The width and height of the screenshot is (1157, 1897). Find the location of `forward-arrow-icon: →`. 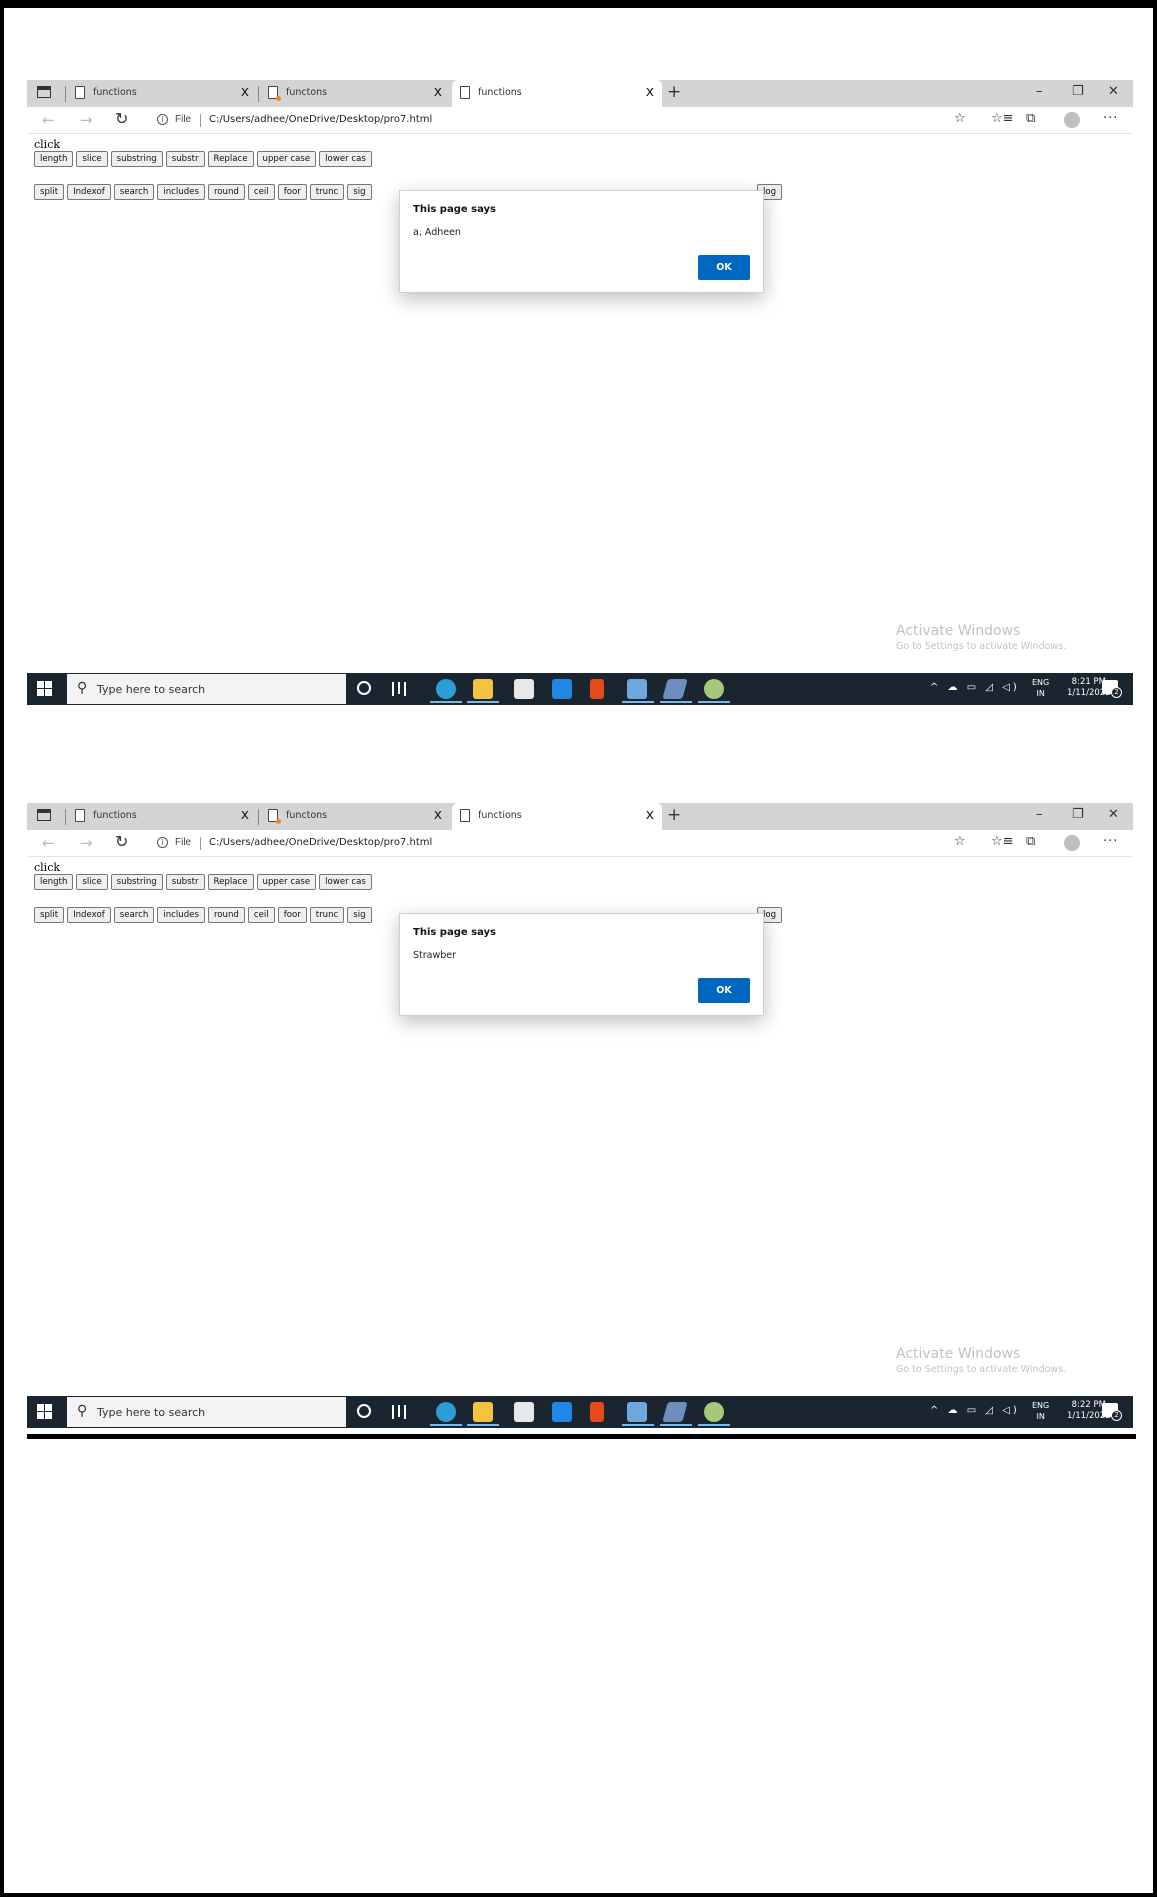

forward-arrow-icon: → is located at coordinates (86, 843).